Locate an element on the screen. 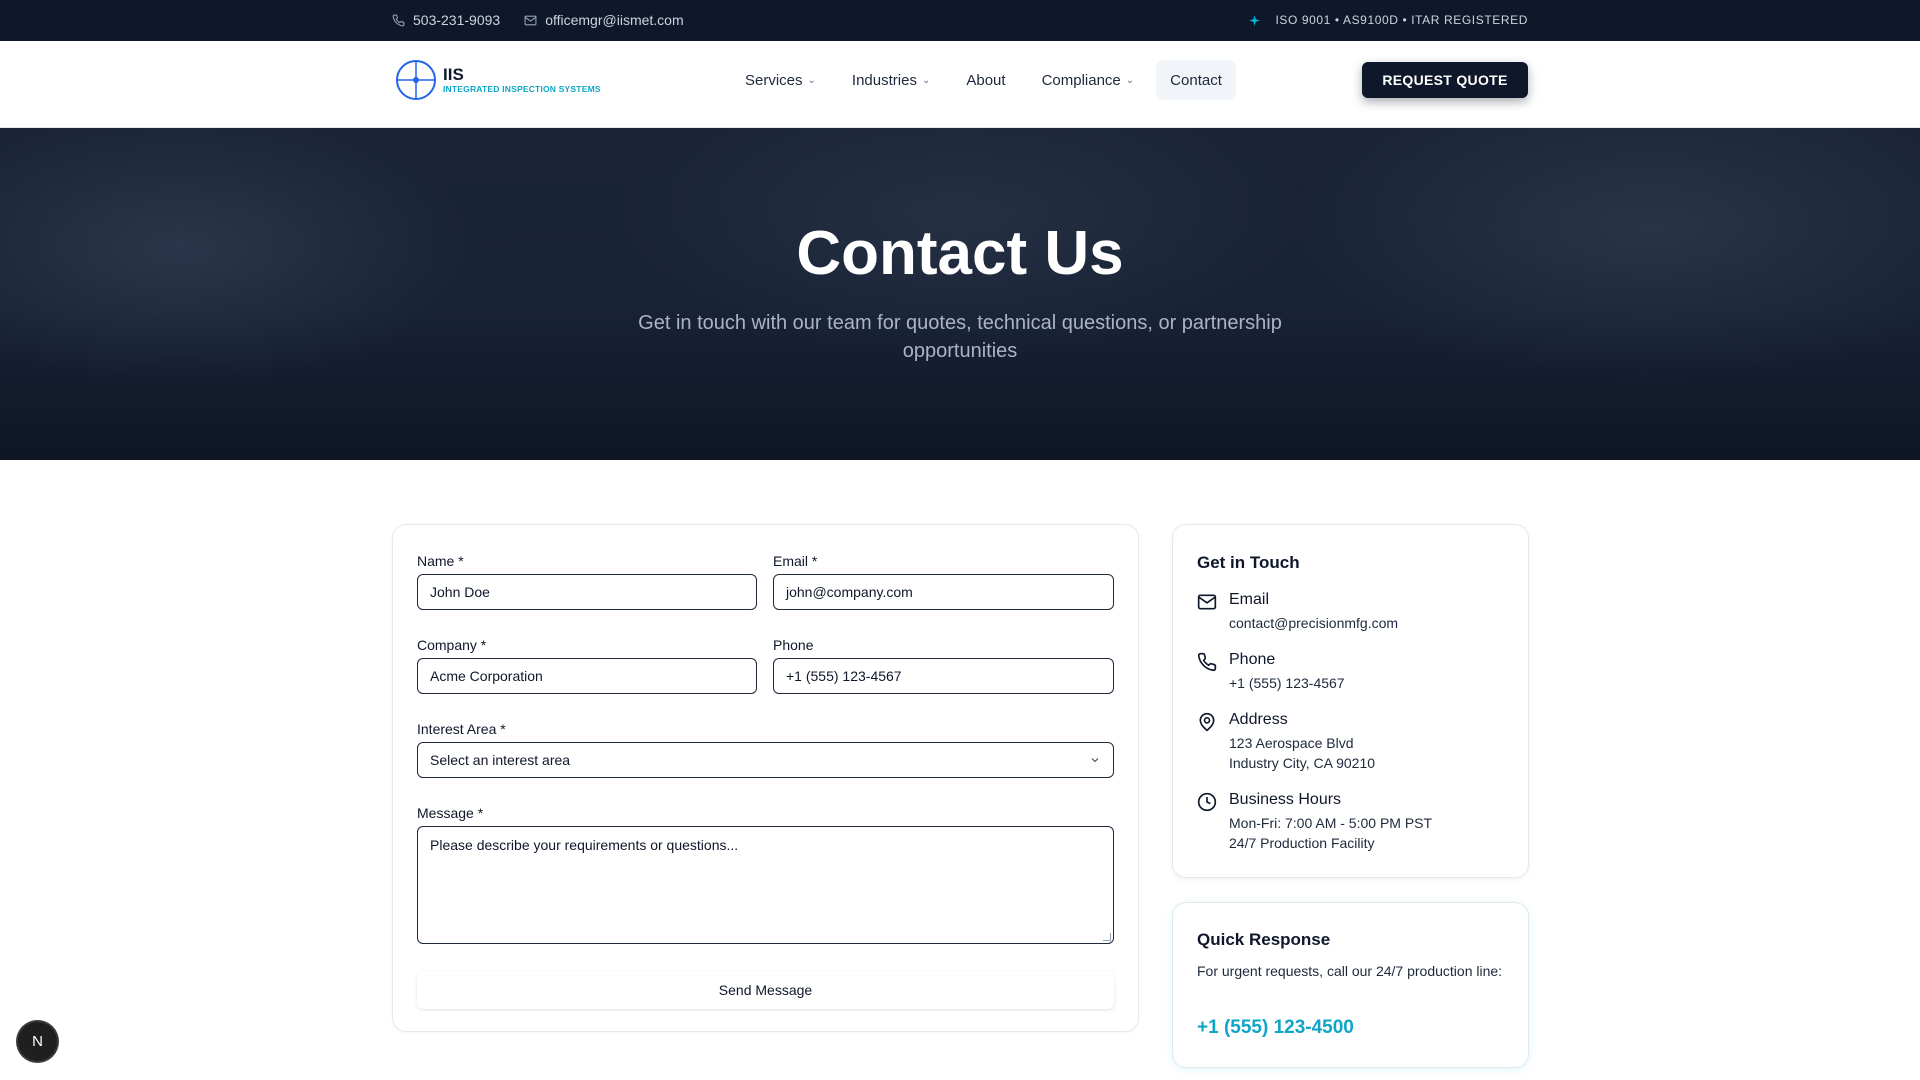  interest-field-group: Interest Area * Select an interest area is located at coordinates (765, 749).